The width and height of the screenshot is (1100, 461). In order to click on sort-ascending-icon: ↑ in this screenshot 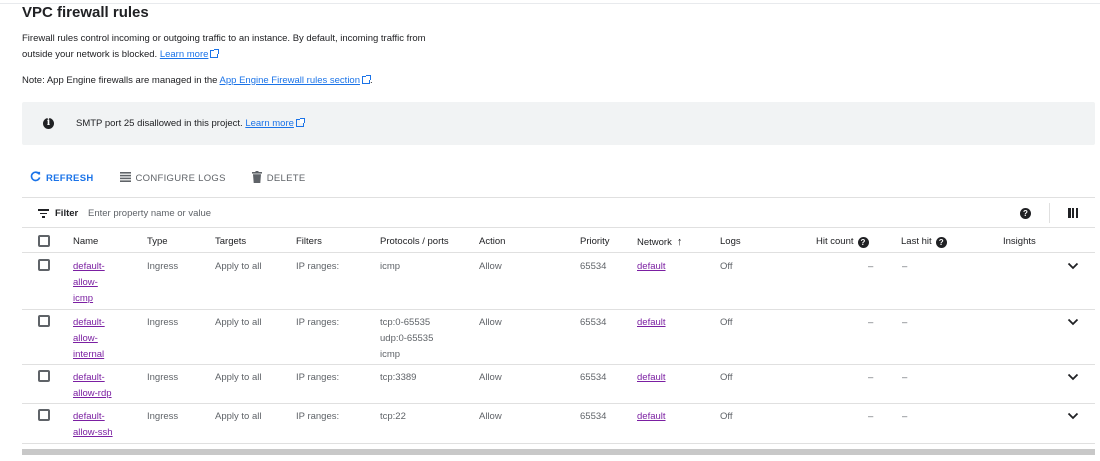, I will do `click(679, 242)`.